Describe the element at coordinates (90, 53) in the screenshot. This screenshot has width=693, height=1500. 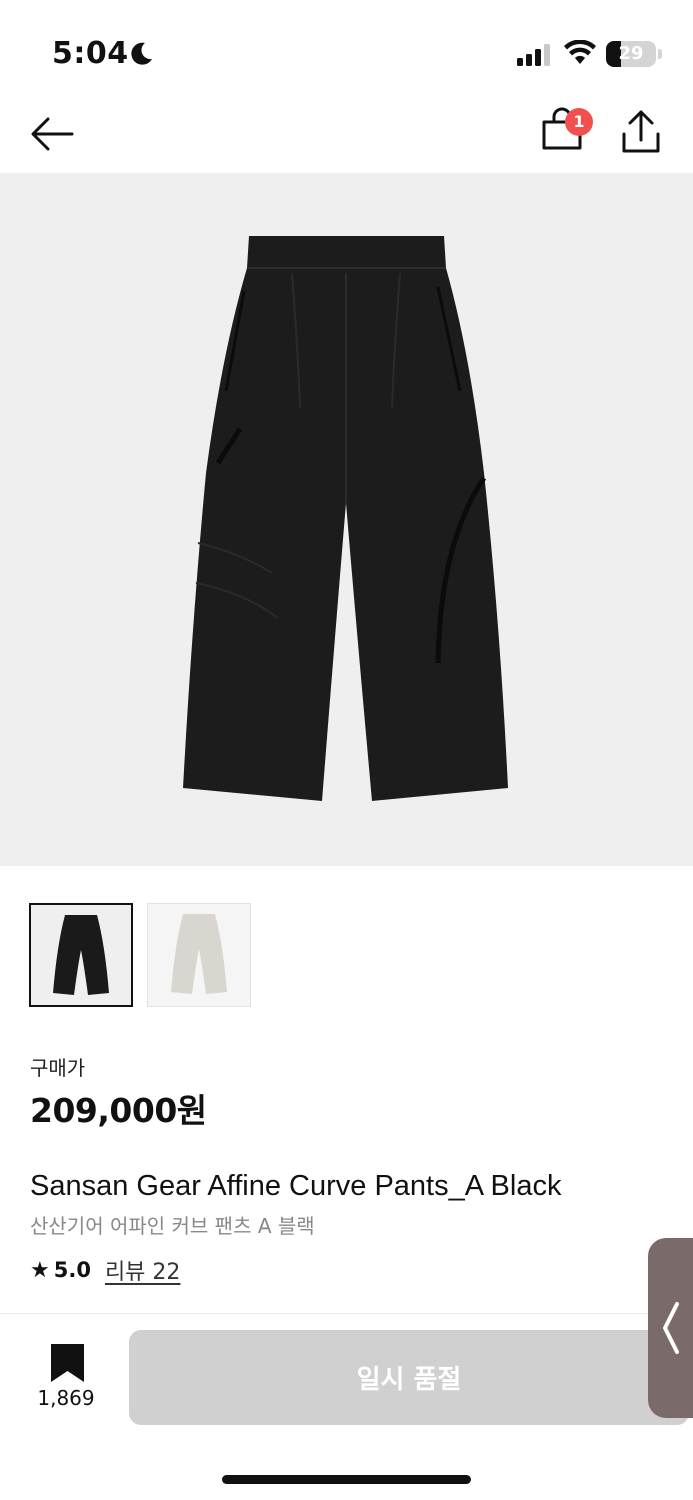
I see `status-time: 5:04` at that location.